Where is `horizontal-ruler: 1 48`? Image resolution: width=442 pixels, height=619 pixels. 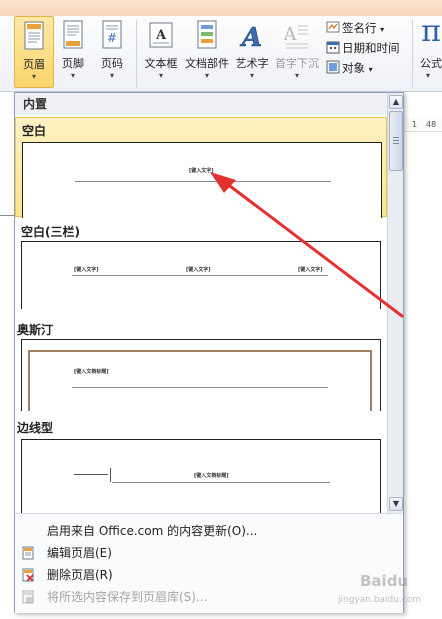 horizontal-ruler: 1 48 is located at coordinates (421, 125).